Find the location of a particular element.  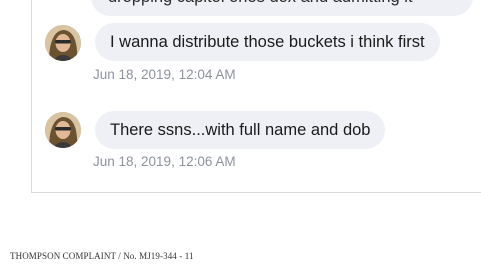

panel-border-left is located at coordinates (31, 96).